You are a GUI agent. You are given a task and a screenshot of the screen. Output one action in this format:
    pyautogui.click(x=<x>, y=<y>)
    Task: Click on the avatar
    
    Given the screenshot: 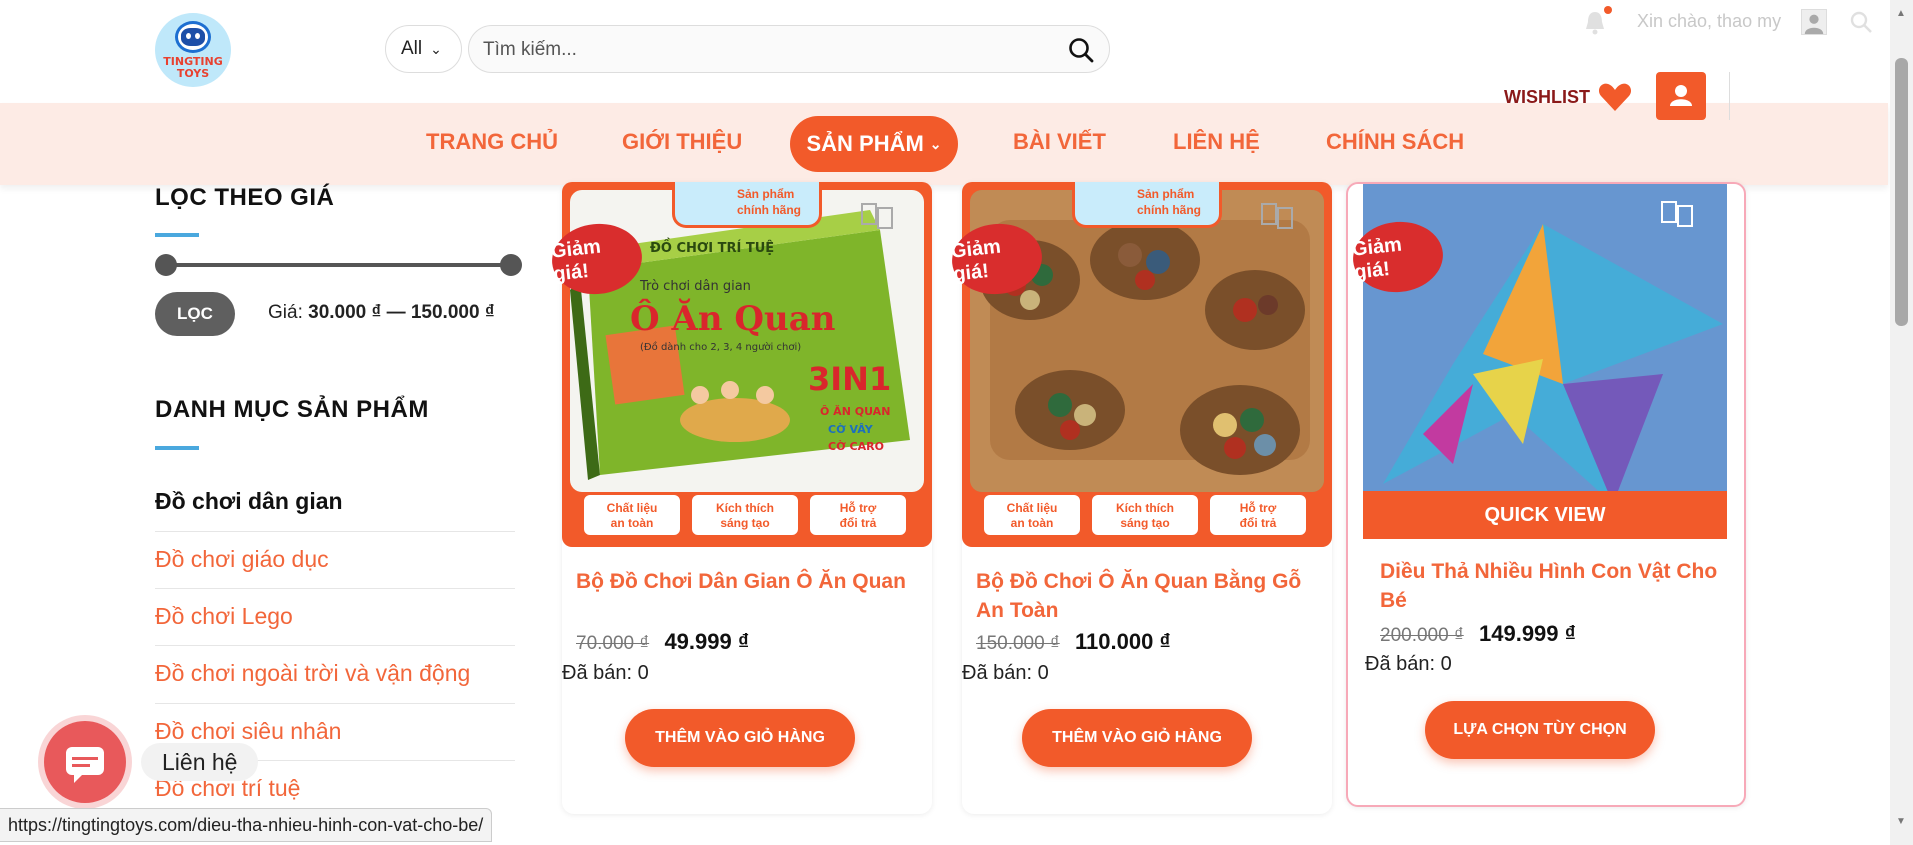 What is the action you would take?
    pyautogui.click(x=1814, y=22)
    